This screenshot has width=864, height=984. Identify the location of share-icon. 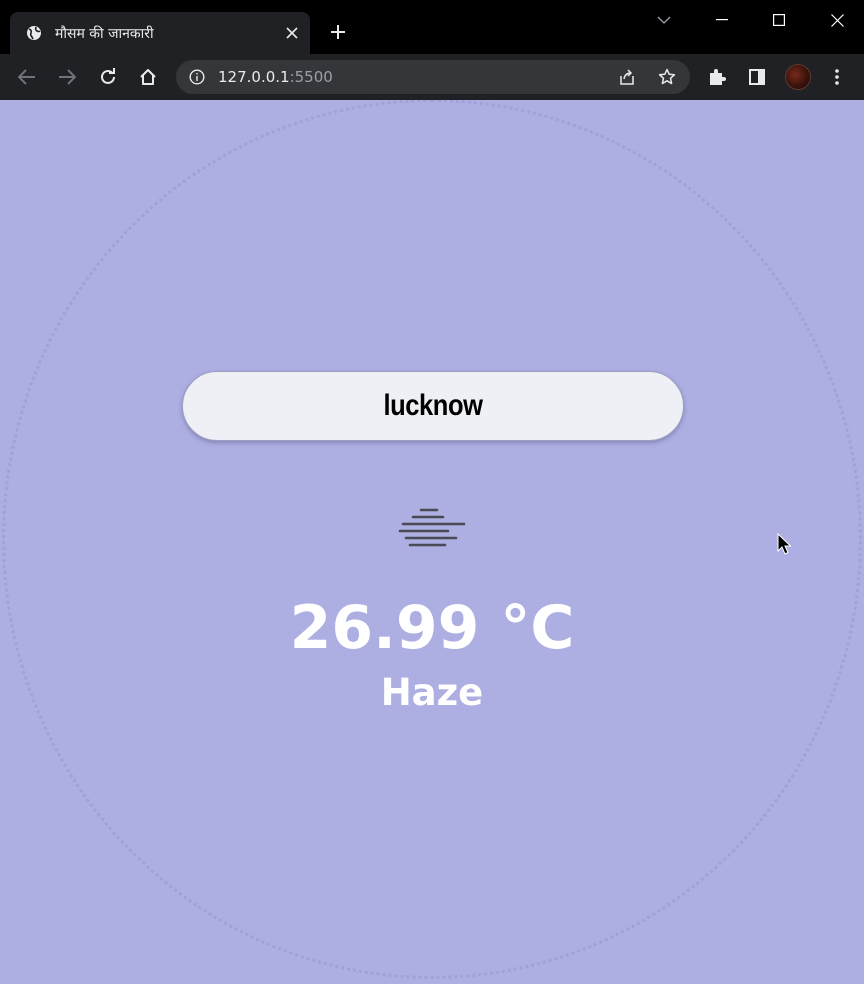
(627, 77).